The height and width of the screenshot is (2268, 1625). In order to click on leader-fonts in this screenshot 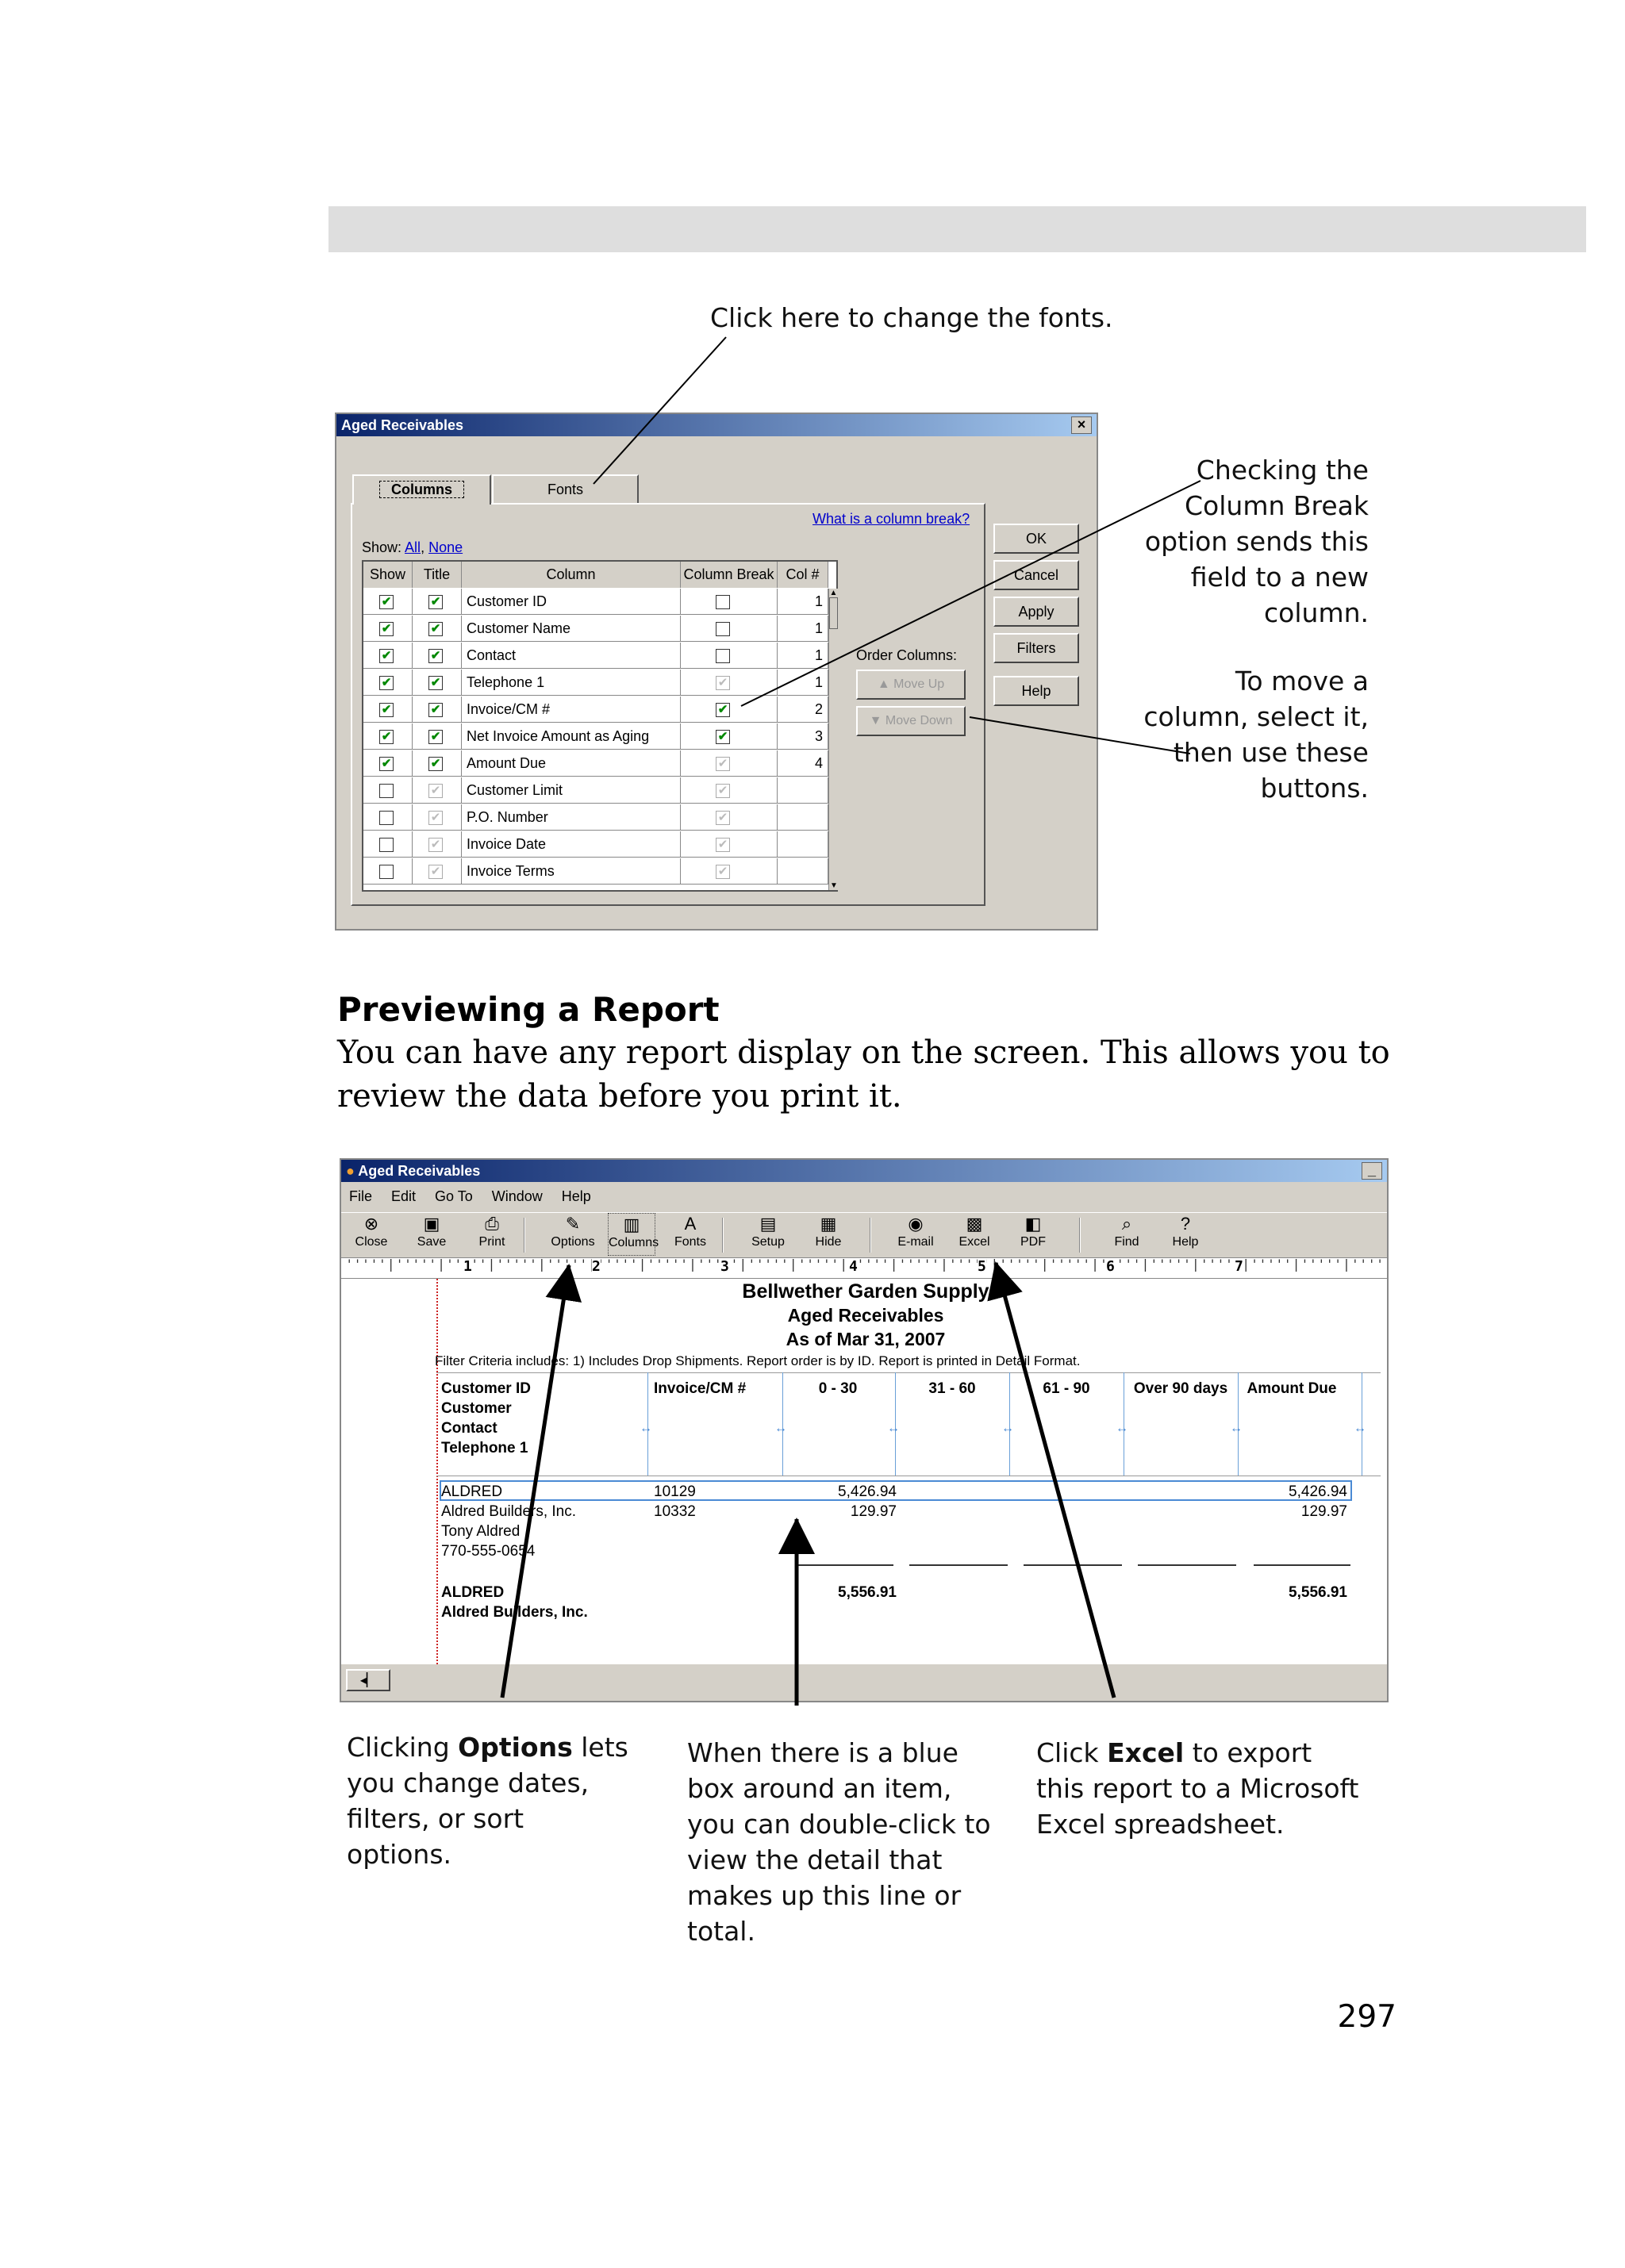, I will do `click(660, 410)`.